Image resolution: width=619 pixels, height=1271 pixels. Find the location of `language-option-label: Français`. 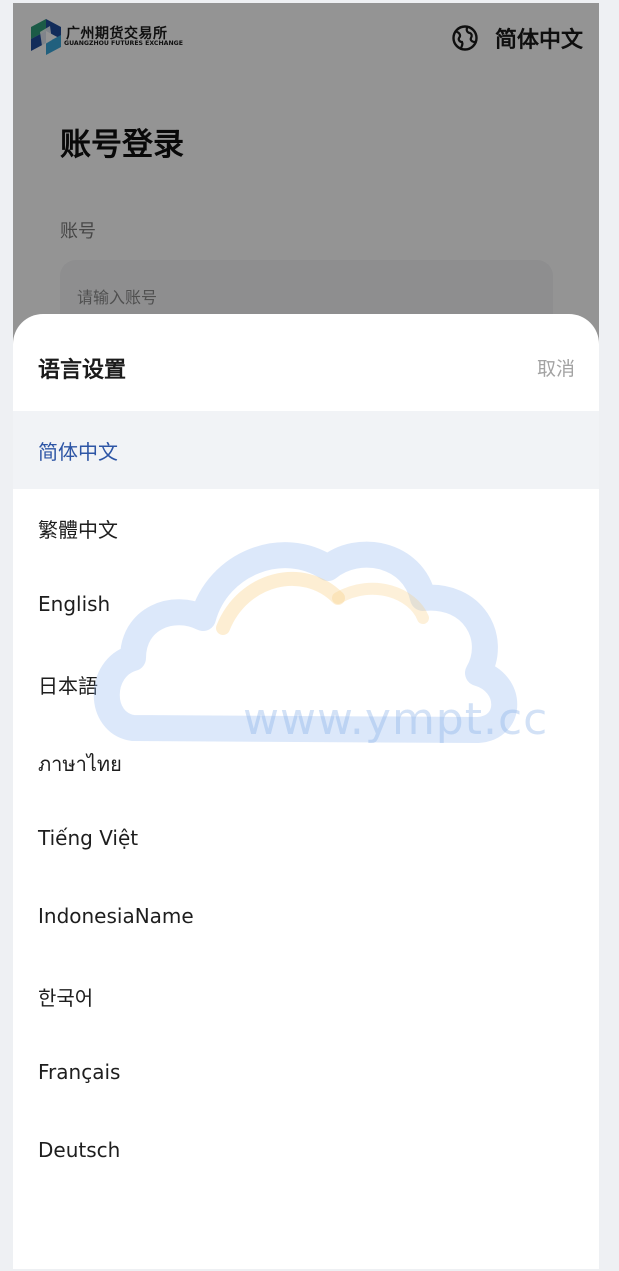

language-option-label: Français is located at coordinates (79, 1072).